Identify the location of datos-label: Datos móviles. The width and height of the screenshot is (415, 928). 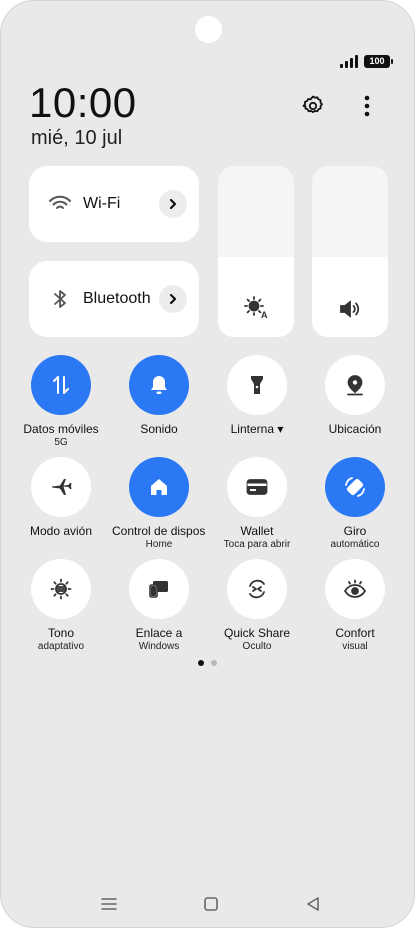
(61, 429).